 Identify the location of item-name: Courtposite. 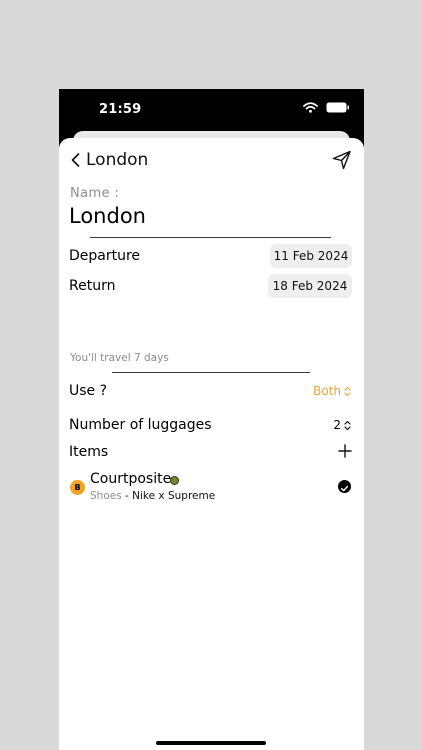
(131, 479).